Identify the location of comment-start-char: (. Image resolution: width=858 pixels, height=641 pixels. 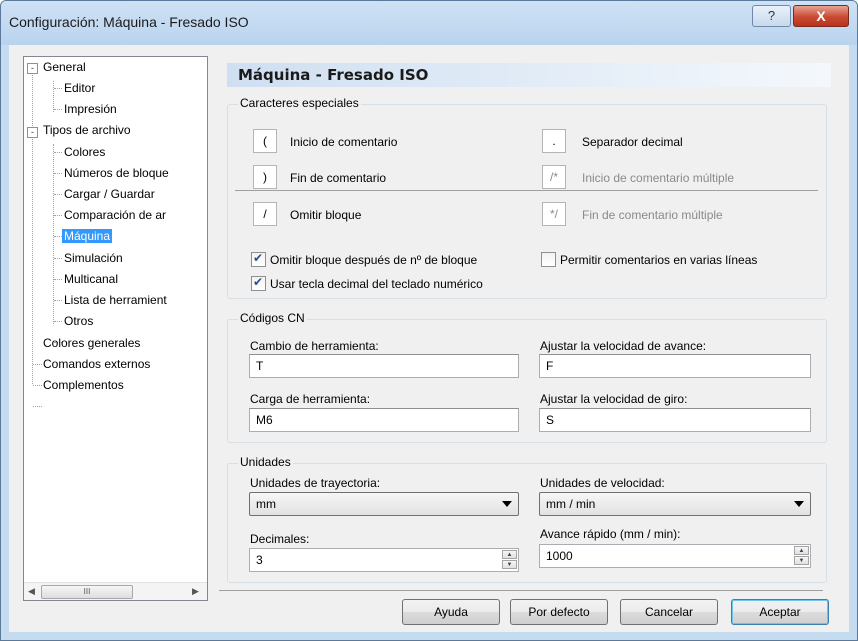
(265, 141).